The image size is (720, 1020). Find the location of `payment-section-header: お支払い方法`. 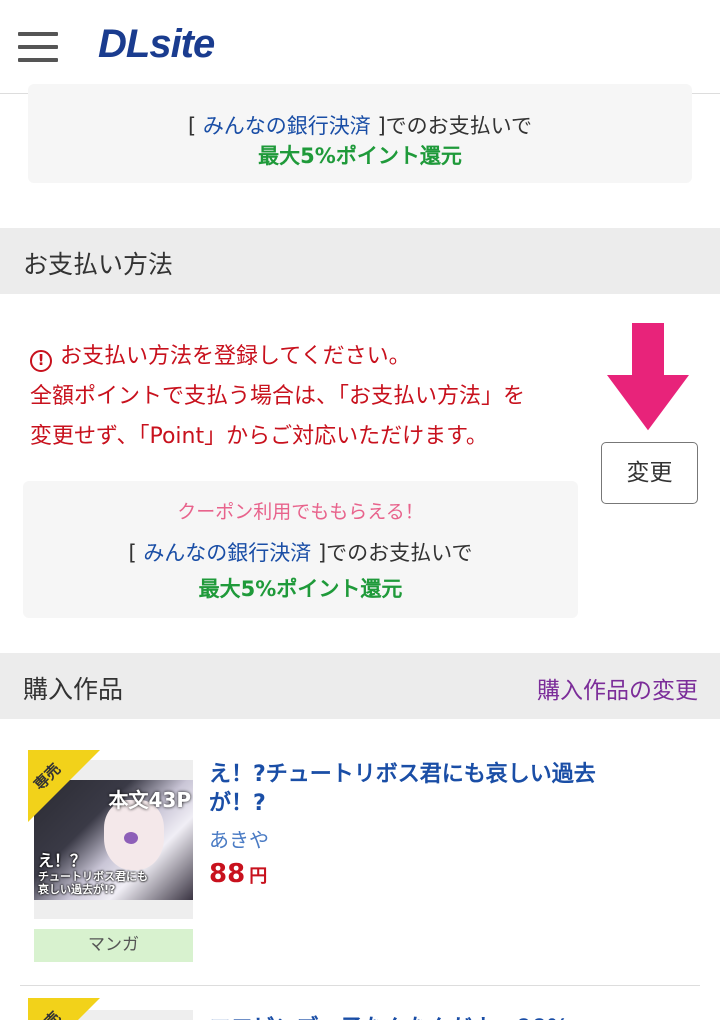

payment-section-header: お支払い方法 is located at coordinates (360, 261).